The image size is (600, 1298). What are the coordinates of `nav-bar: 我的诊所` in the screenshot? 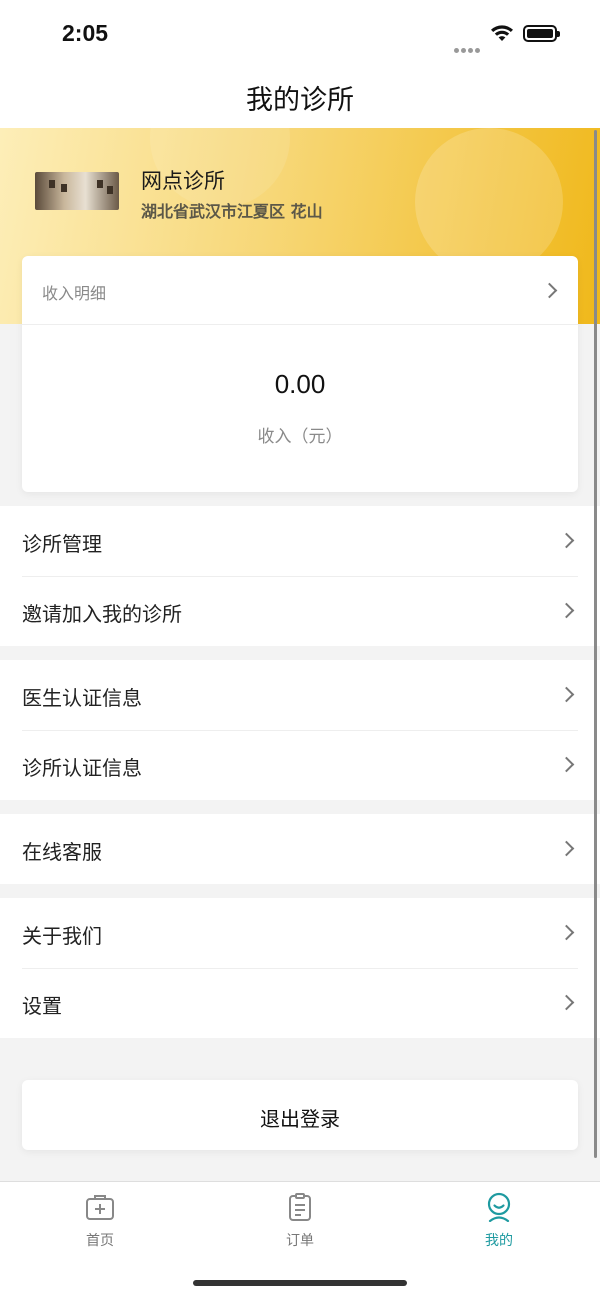 It's located at (300, 98).